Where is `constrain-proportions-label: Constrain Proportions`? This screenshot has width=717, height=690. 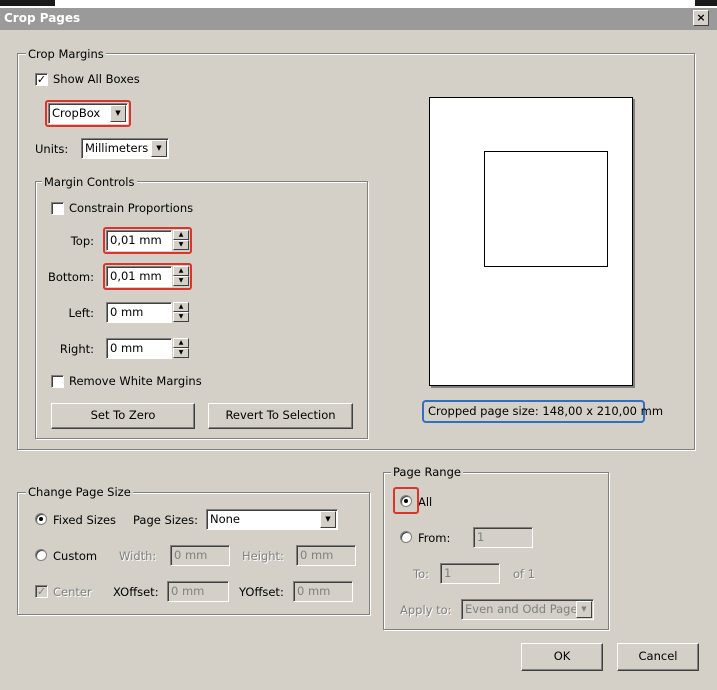
constrain-proportions-label: Constrain Proportions is located at coordinates (131, 208).